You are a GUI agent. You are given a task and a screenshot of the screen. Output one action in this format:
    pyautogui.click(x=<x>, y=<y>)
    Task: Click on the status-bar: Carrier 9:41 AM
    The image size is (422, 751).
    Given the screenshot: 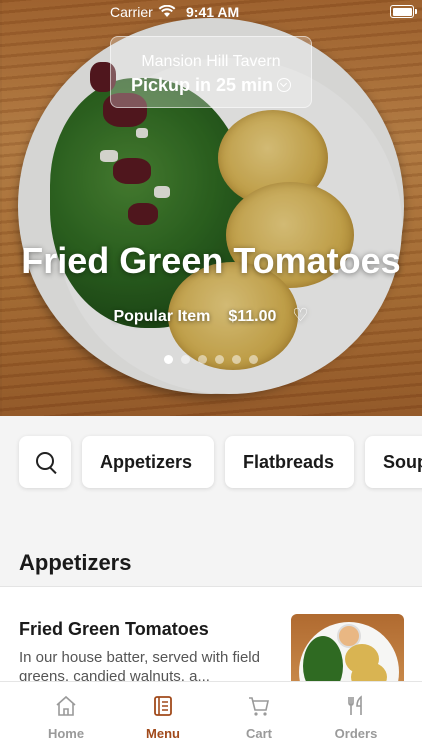 What is the action you would take?
    pyautogui.click(x=211, y=12)
    